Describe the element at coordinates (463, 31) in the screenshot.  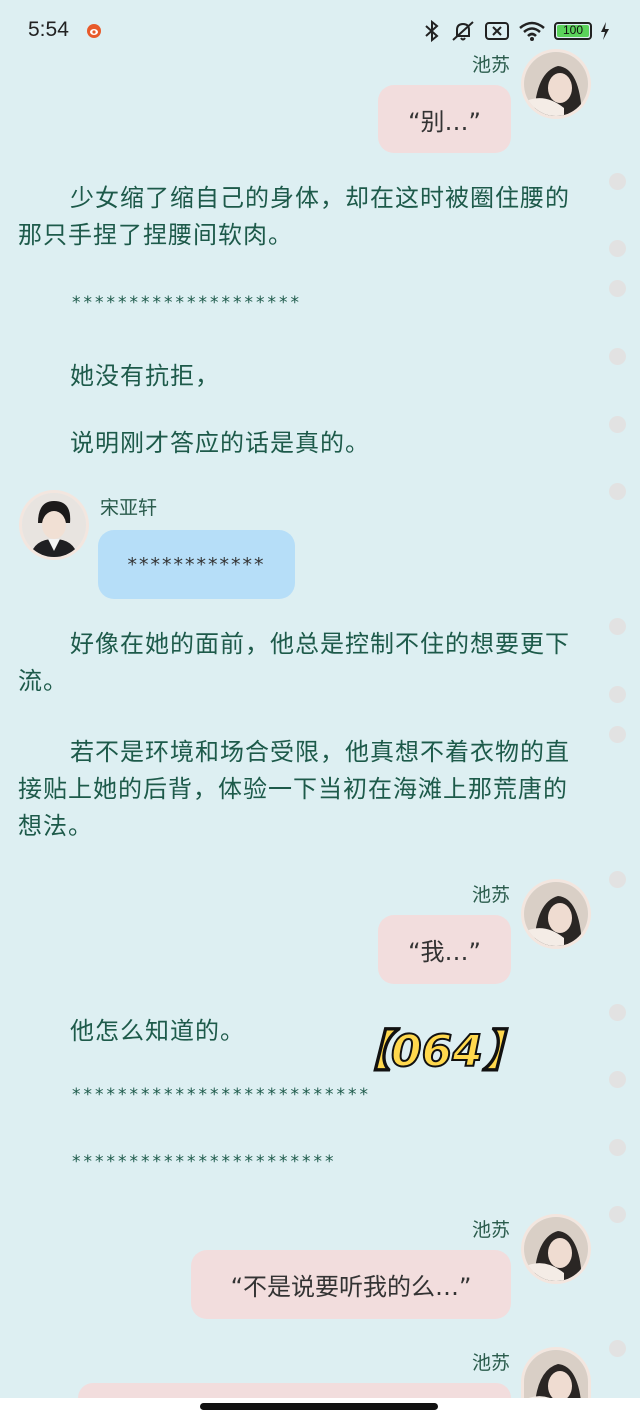
I see `mute-bell-icon` at that location.